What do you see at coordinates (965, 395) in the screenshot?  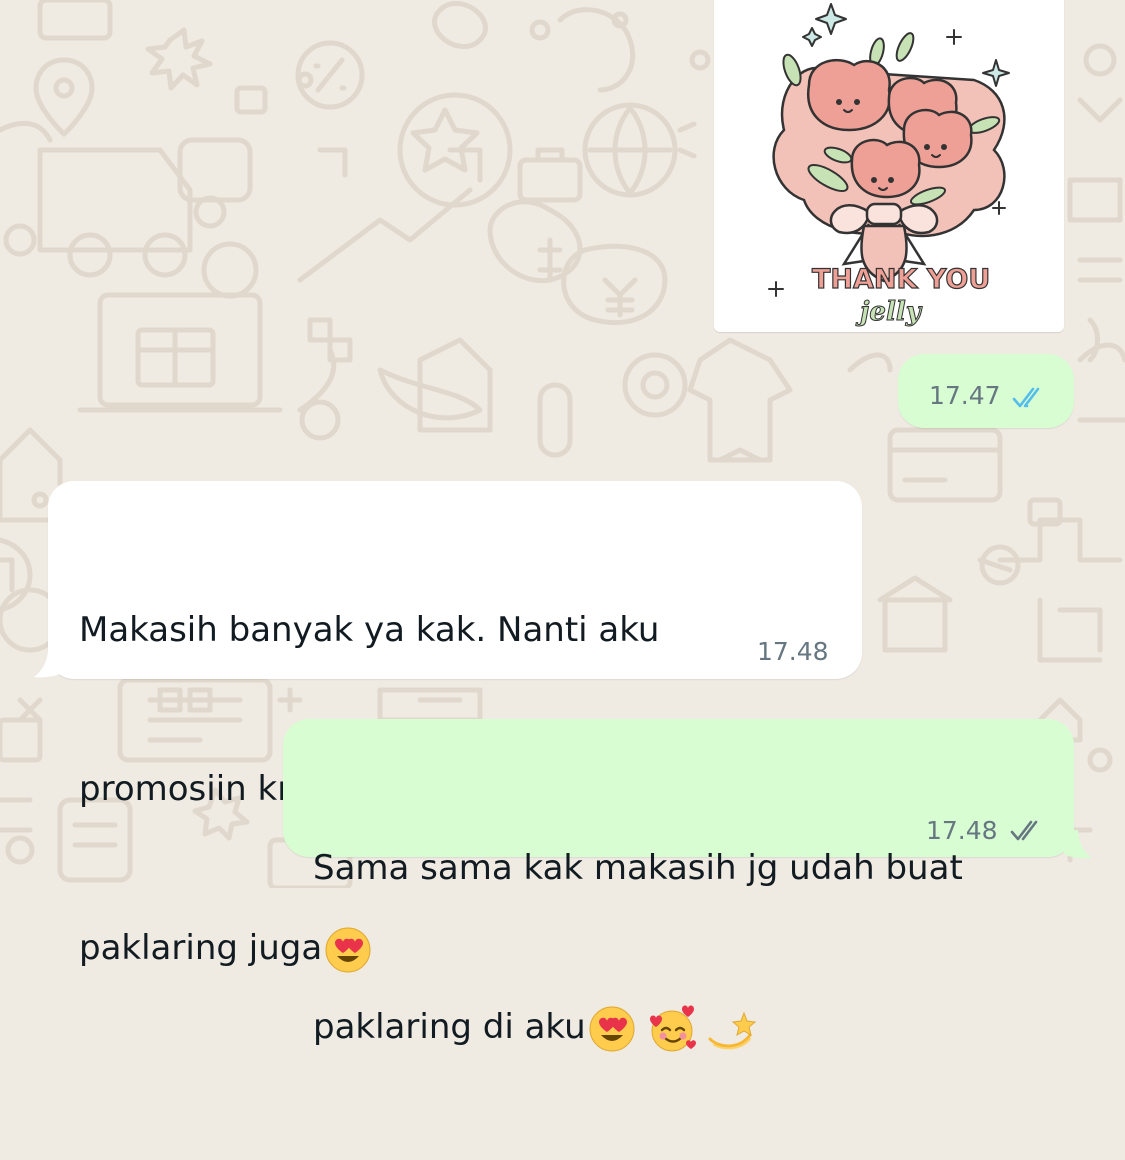 I see `message-time: 17.47` at bounding box center [965, 395].